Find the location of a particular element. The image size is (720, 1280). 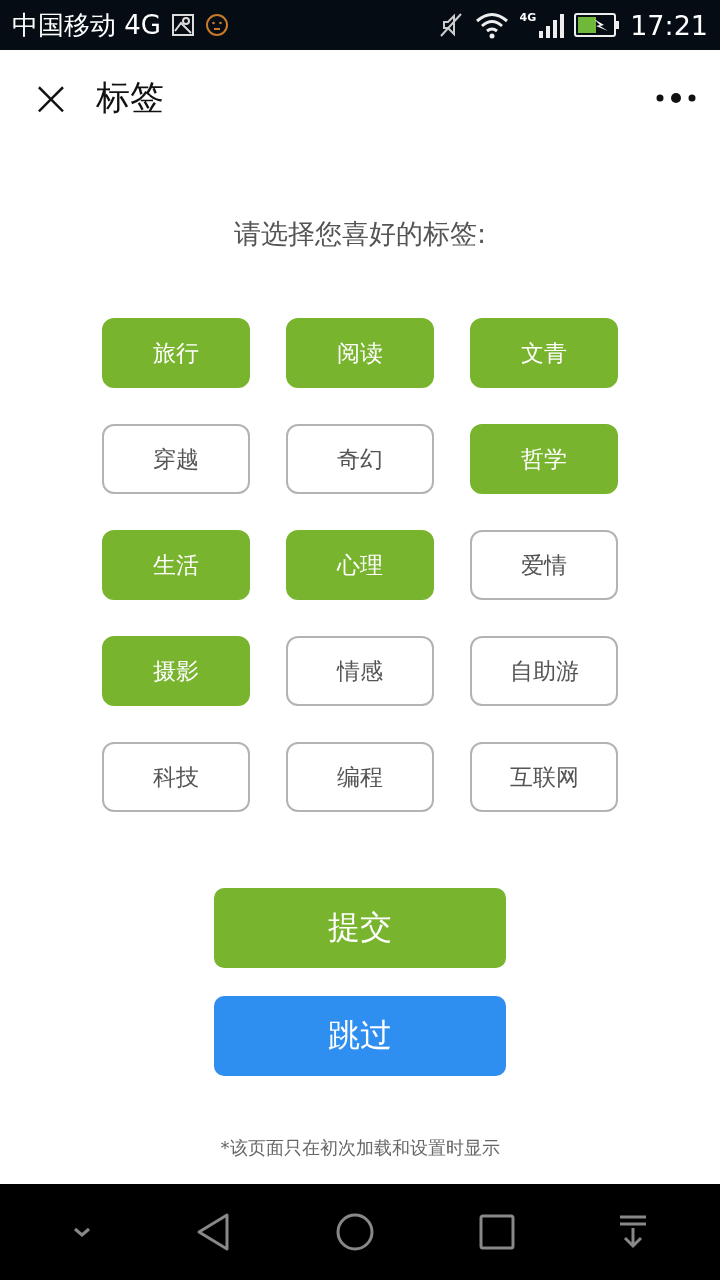

tag-chip: 情感 is located at coordinates (360, 671).